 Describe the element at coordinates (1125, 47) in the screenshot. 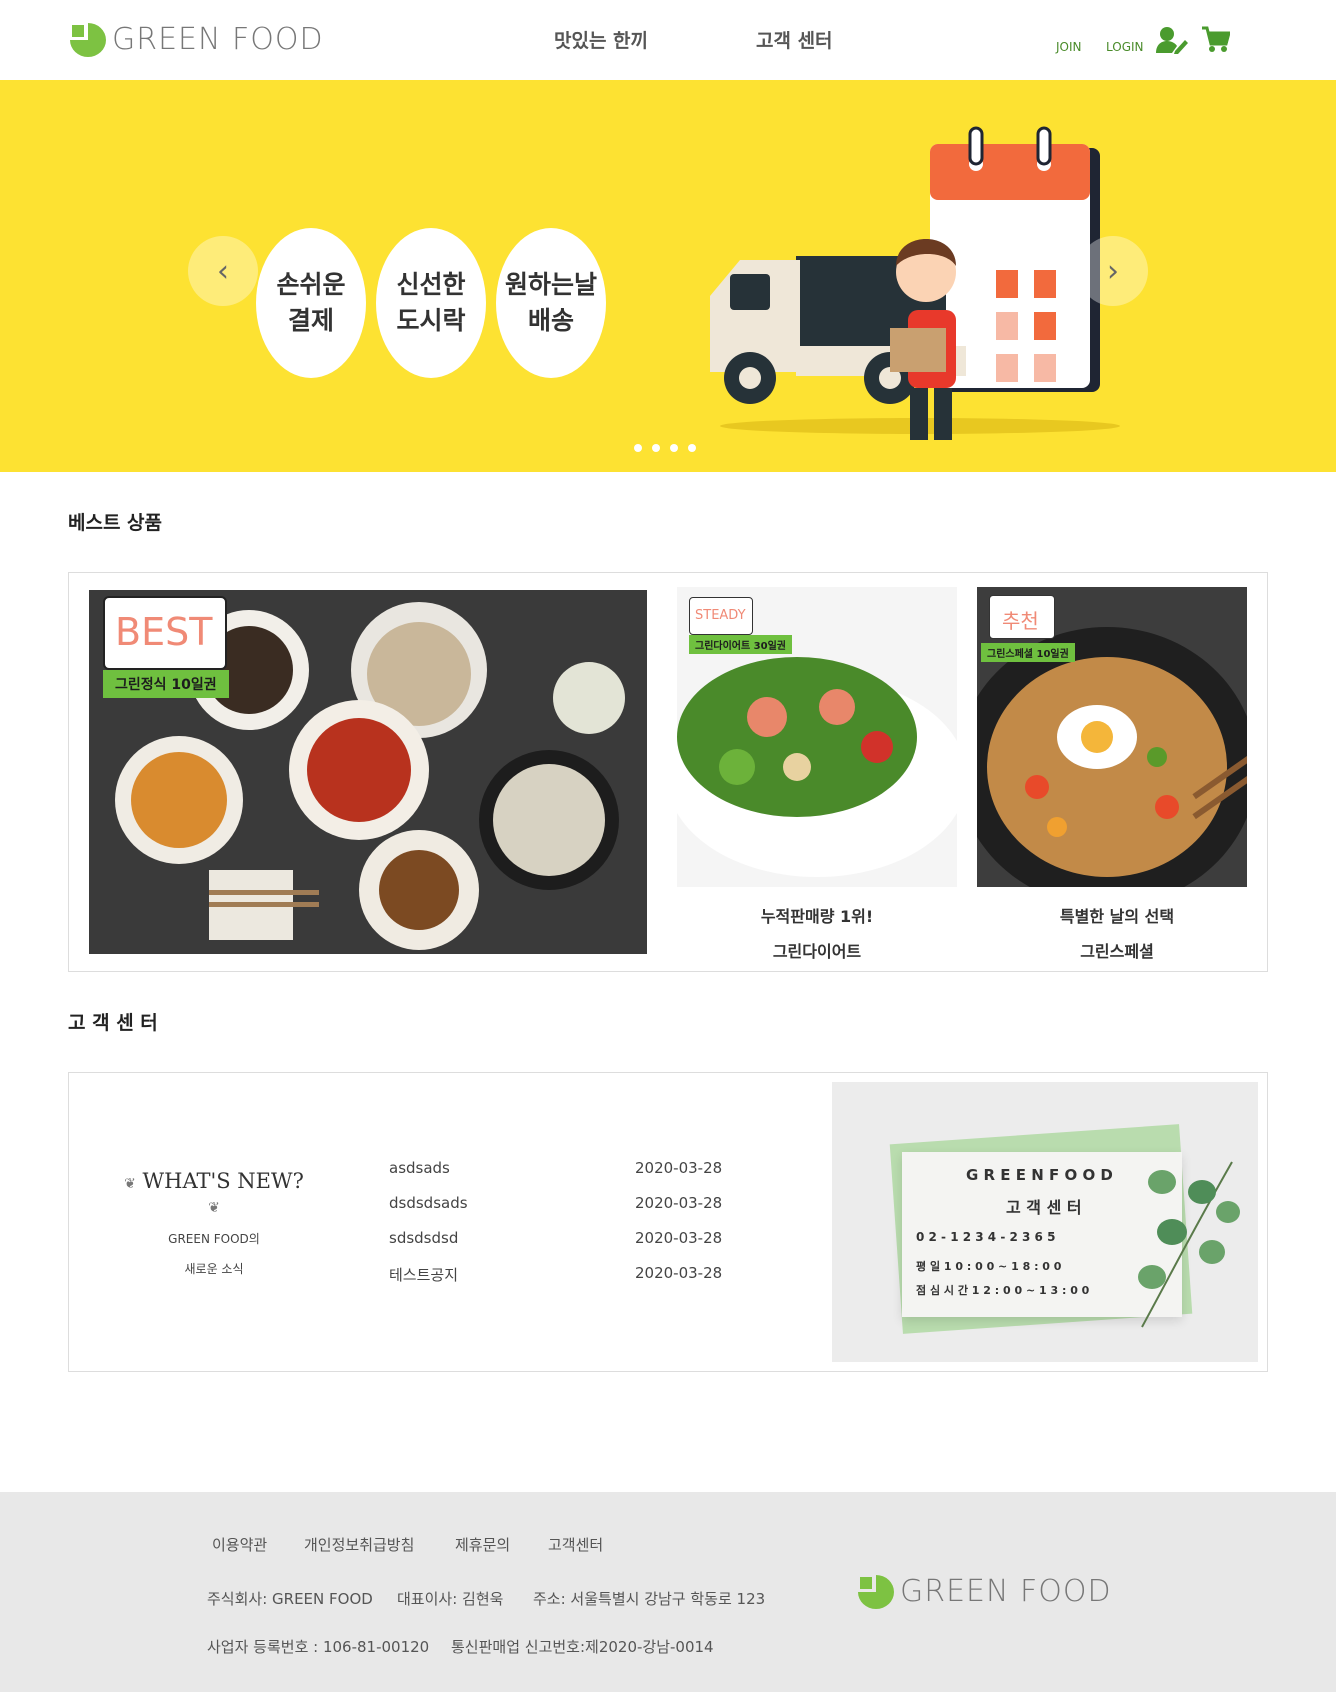

I see `login-link: LOGIN` at that location.